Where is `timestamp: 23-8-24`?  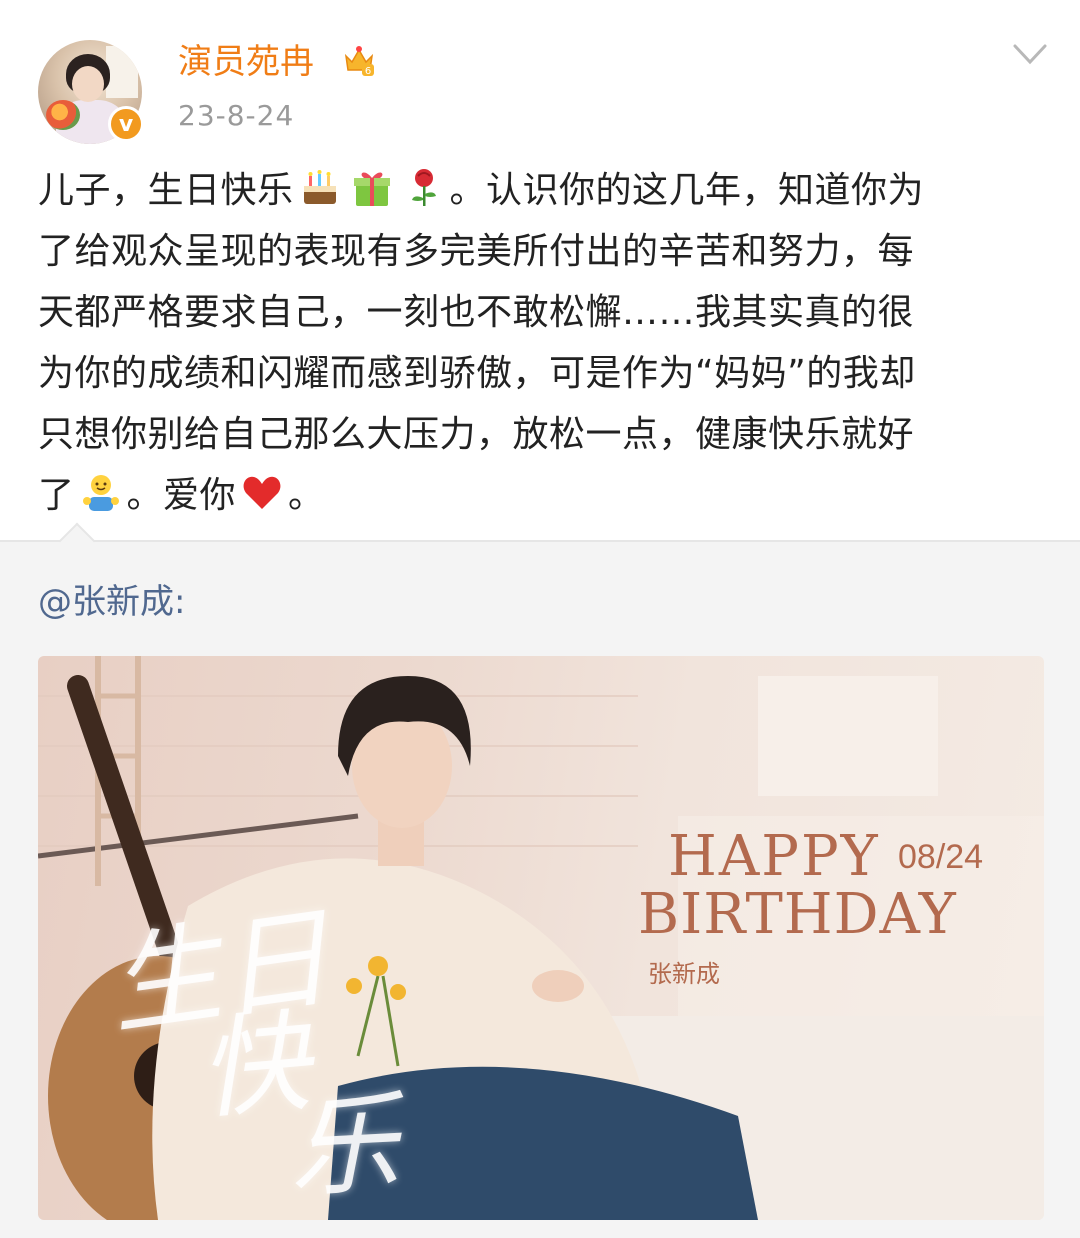 timestamp: 23-8-24 is located at coordinates (236, 115).